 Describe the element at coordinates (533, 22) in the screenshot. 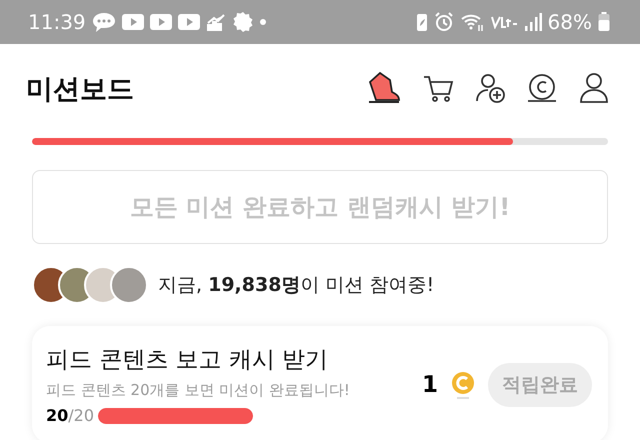

I see `signal-icon` at that location.